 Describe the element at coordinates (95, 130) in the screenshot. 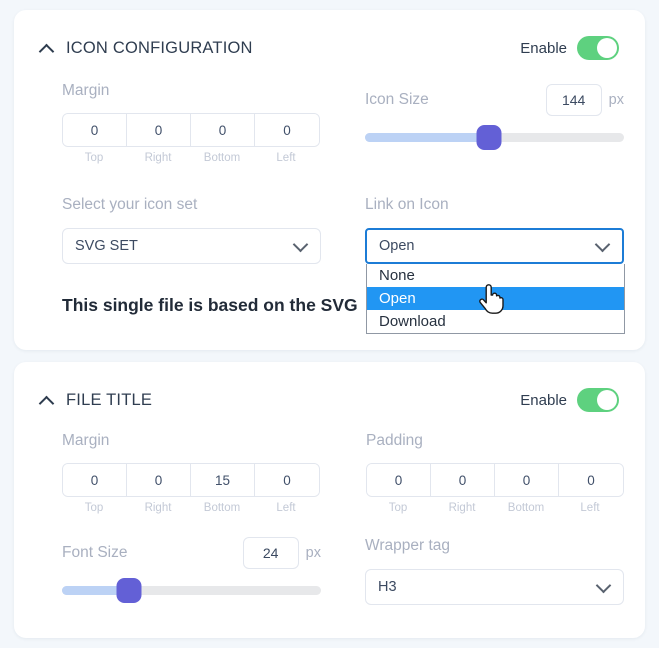

I see `icon-margin-top-input: 0` at that location.